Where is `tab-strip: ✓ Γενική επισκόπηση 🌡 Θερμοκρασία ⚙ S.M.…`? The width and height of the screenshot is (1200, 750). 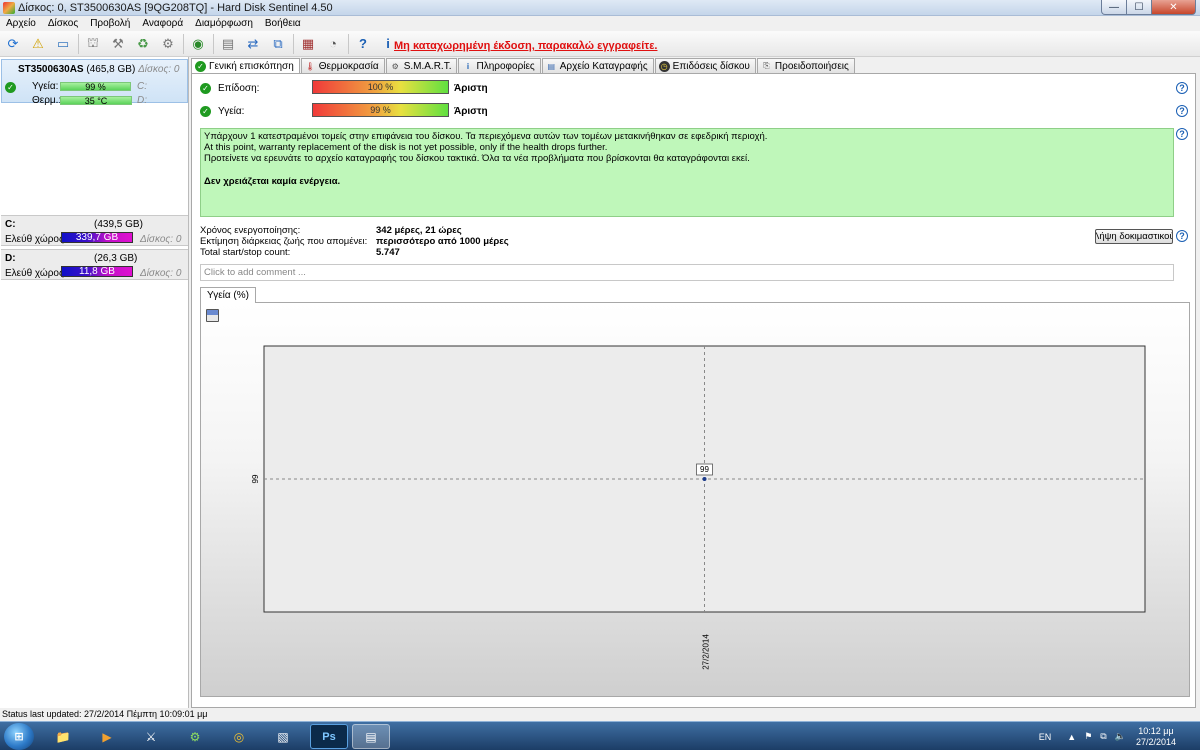
tab-strip: ✓ Γενική επισκόπηση 🌡 Θερμοκρασία ⚙ S.M.… is located at coordinates (523, 66).